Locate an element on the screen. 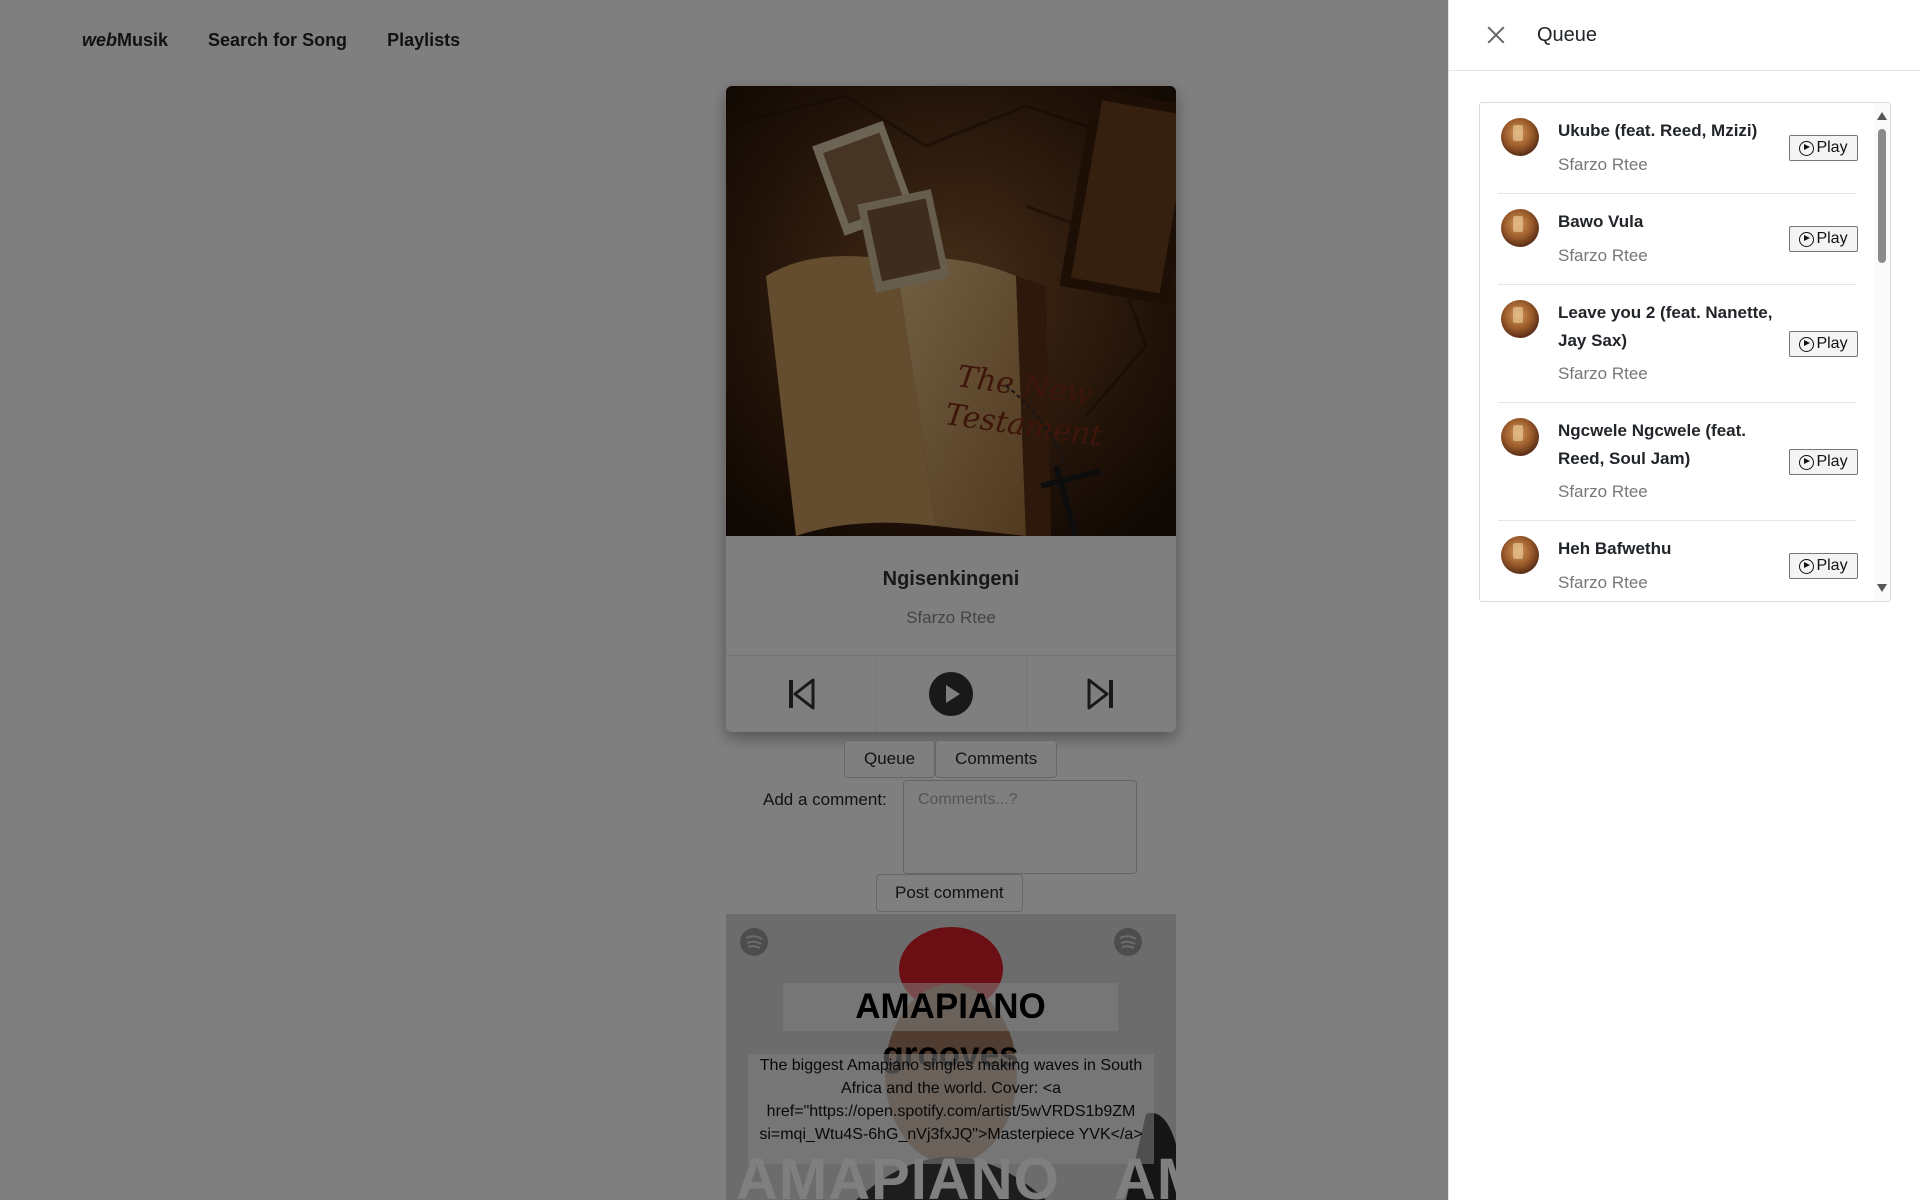 Image resolution: width=1920 pixels, height=1200 pixels. queue-item: Bawo Vula Sfarzo Rtee Play is located at coordinates (1678, 239).